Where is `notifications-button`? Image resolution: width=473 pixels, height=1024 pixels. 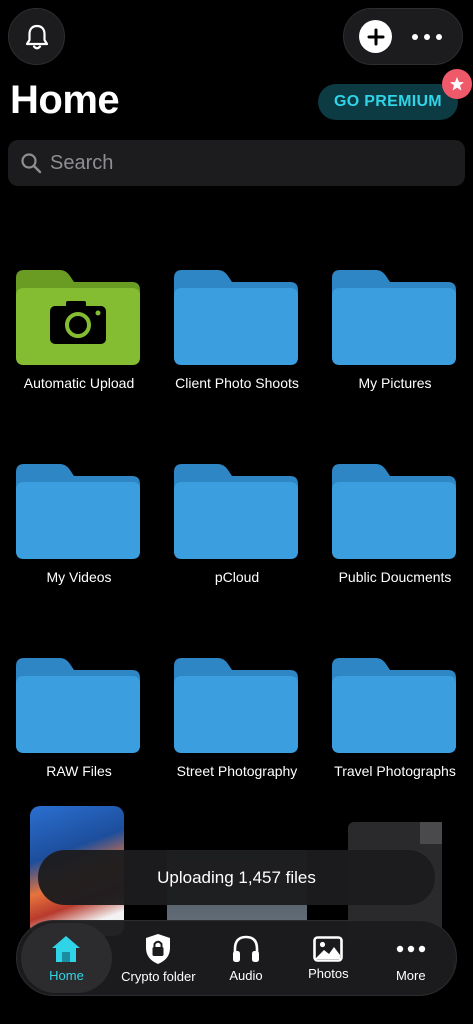
notifications-button is located at coordinates (36, 36).